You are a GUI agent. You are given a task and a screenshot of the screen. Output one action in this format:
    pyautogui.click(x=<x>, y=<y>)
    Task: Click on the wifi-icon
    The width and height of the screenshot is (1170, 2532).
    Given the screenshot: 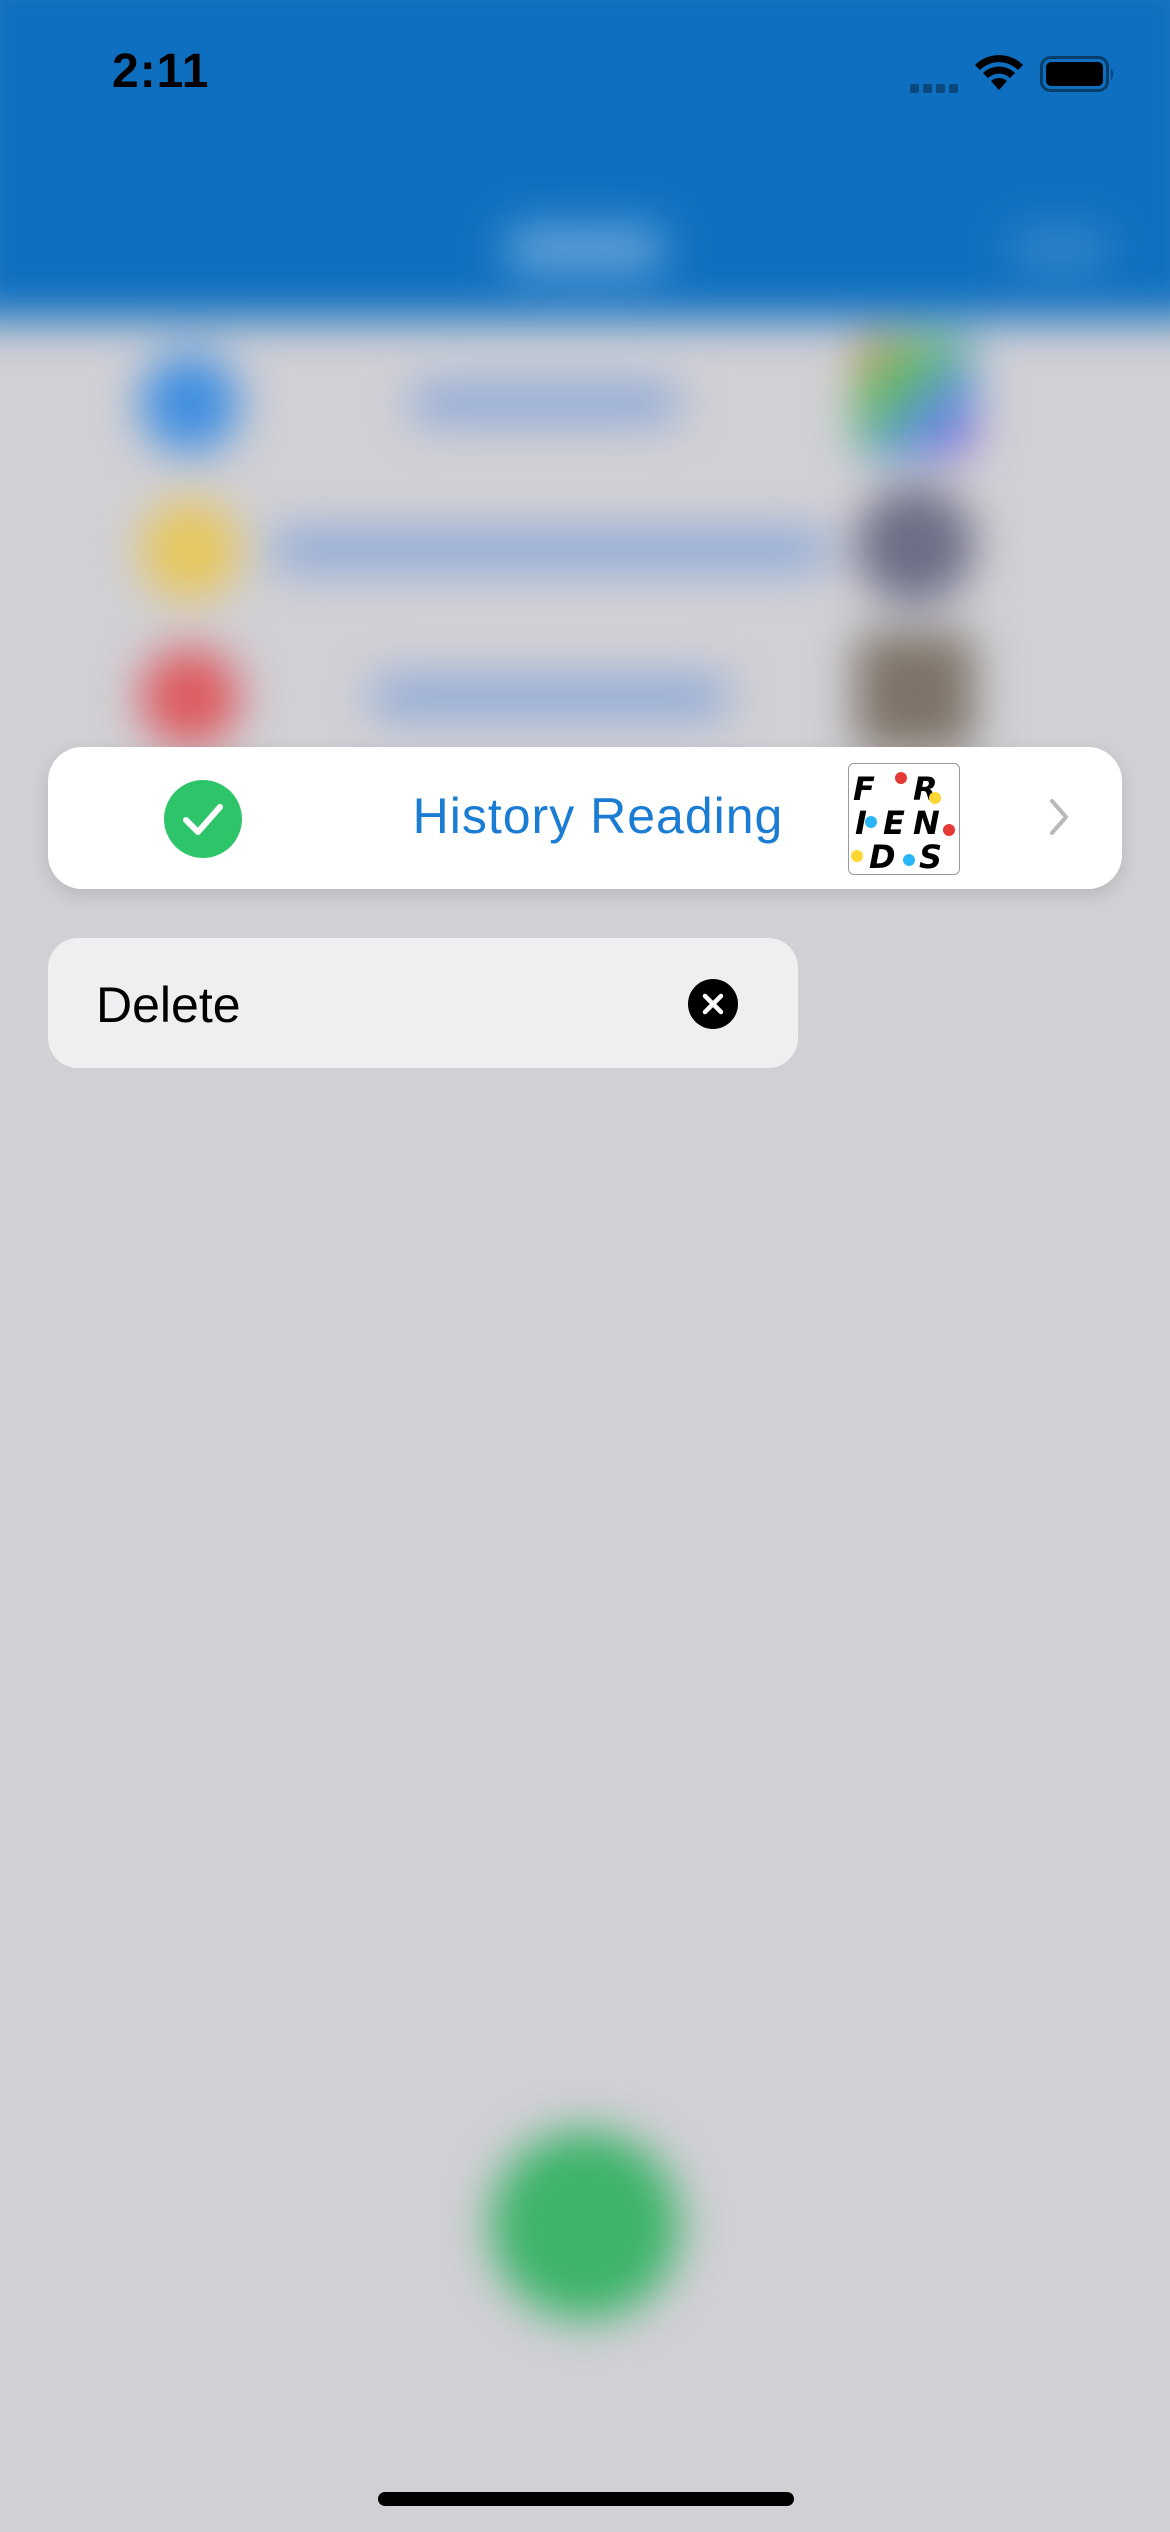 What is the action you would take?
    pyautogui.click(x=999, y=72)
    